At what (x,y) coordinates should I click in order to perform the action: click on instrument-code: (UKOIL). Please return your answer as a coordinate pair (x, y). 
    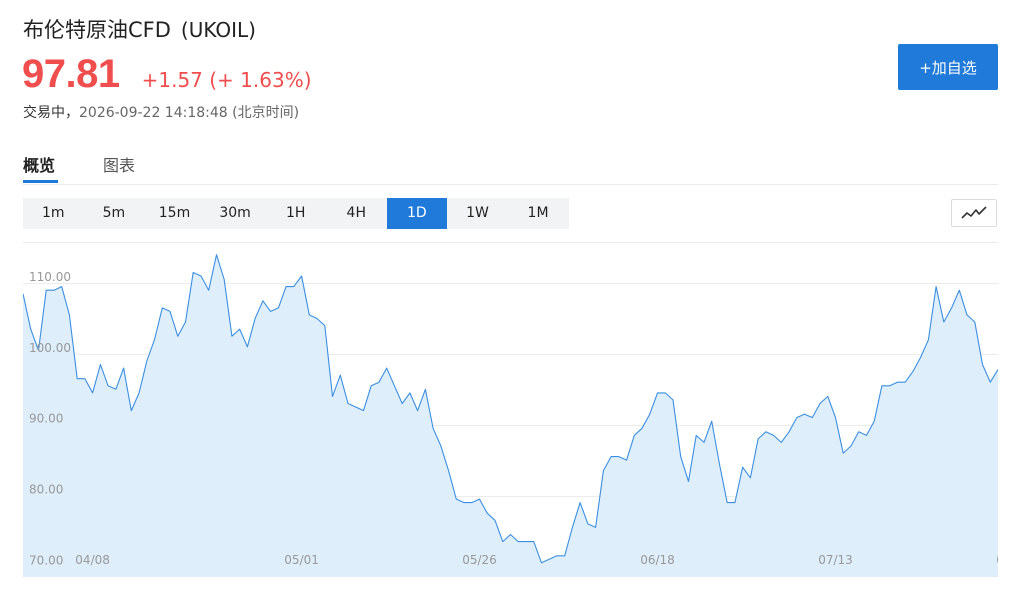
    Looking at the image, I should click on (218, 30).